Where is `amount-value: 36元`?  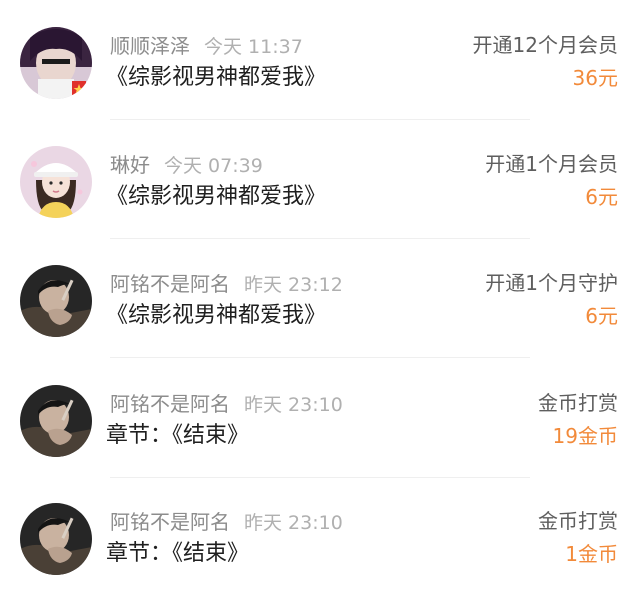 amount-value: 36元 is located at coordinates (595, 78).